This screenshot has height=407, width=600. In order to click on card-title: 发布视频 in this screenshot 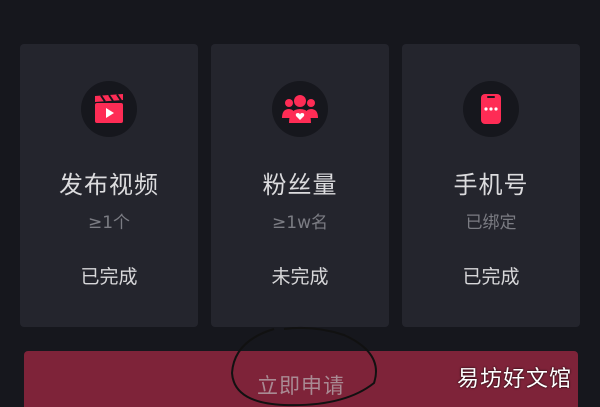, I will do `click(109, 185)`.